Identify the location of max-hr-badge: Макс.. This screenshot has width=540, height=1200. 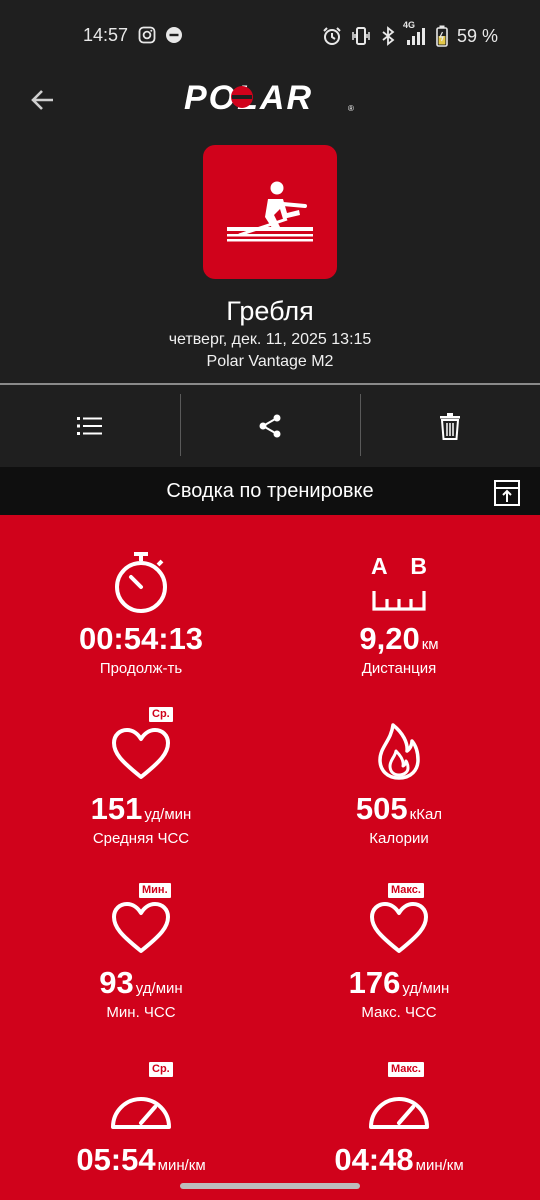
(406, 890).